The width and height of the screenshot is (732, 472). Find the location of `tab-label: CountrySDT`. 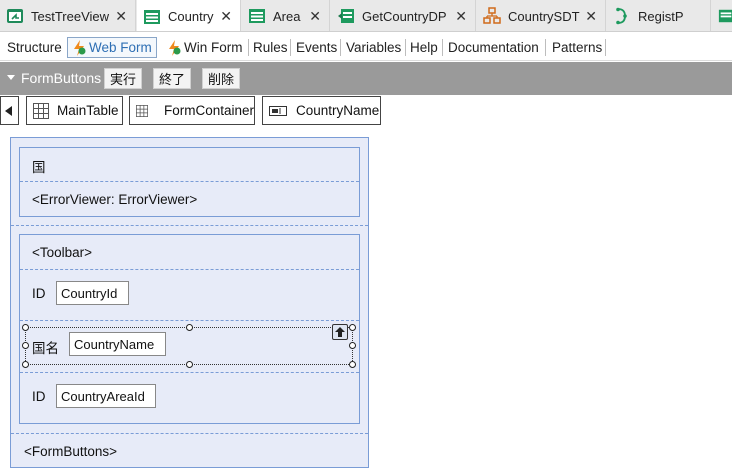

tab-label: CountrySDT is located at coordinates (544, 16).